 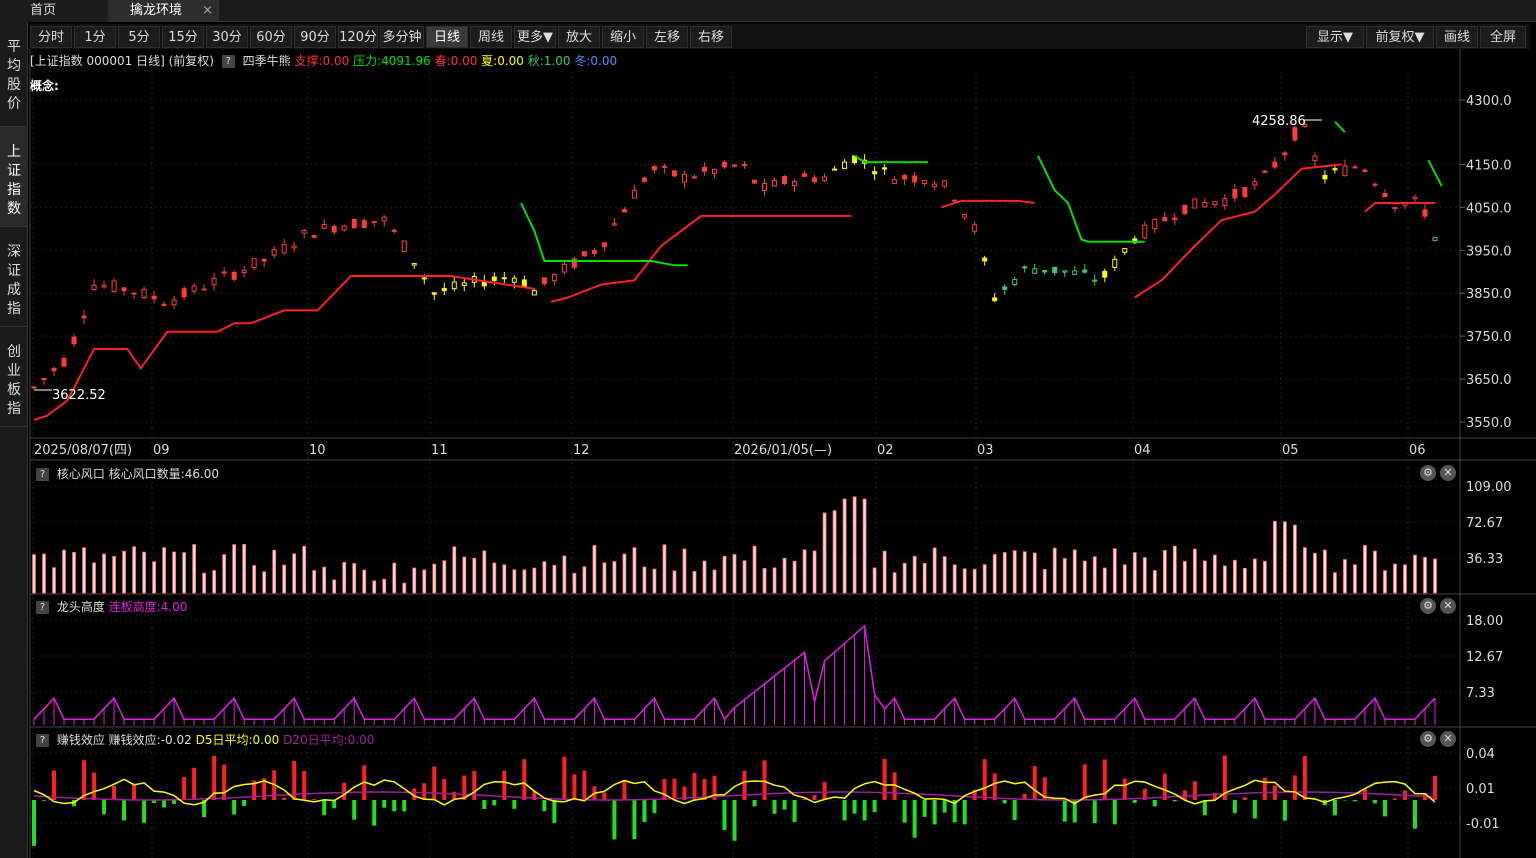 I want to click on date-tick-label: 02, so click(x=885, y=450).